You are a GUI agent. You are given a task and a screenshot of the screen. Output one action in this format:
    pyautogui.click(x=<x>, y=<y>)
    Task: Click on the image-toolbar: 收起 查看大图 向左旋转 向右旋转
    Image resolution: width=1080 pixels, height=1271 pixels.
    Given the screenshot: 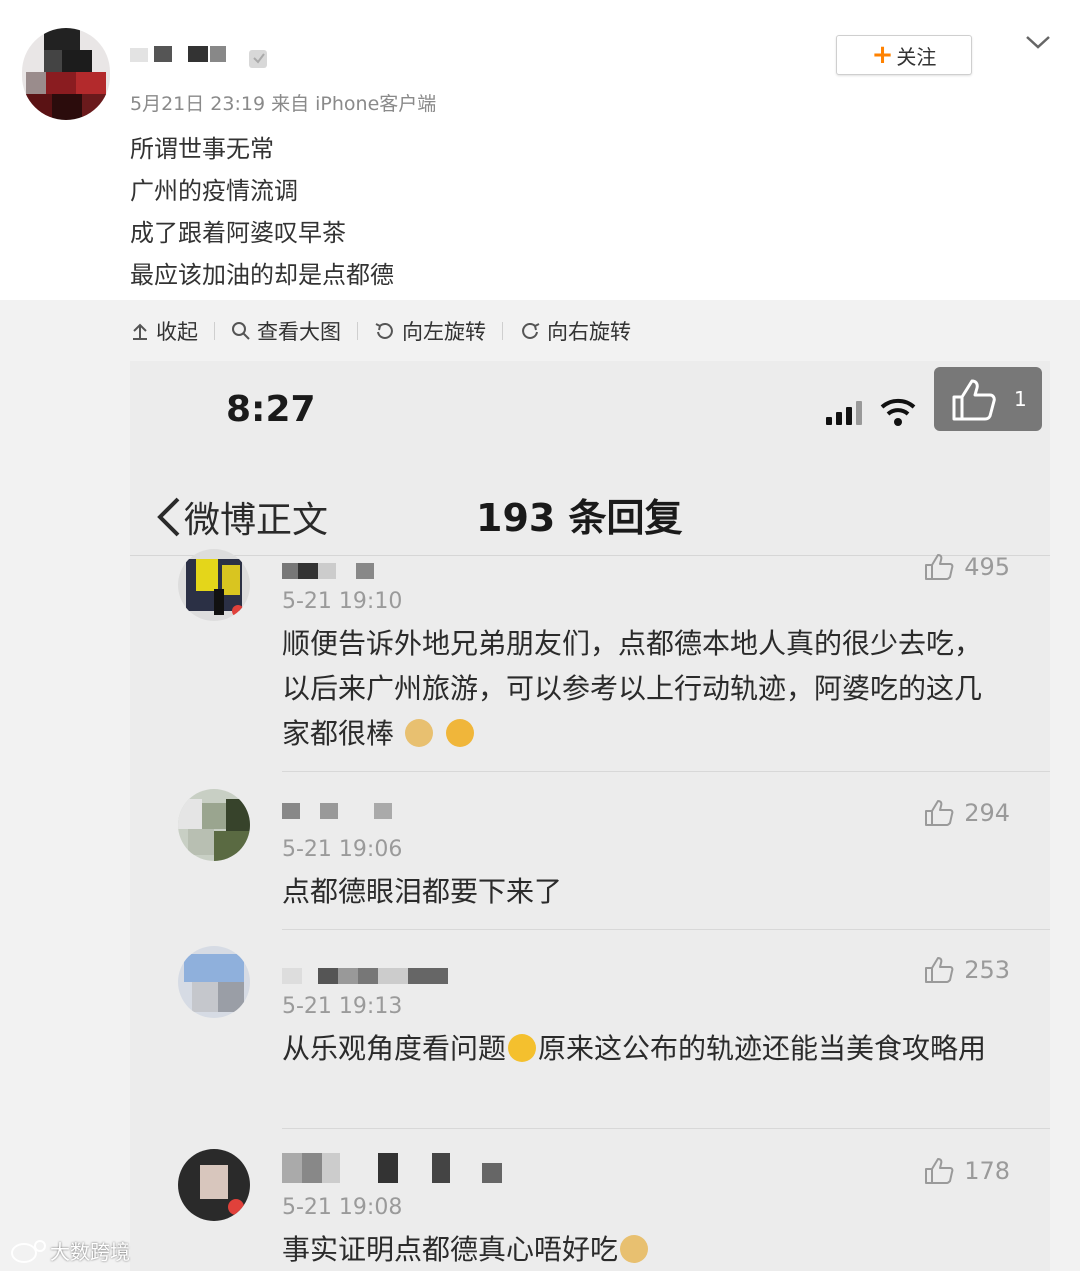 What is the action you would take?
    pyautogui.click(x=380, y=331)
    